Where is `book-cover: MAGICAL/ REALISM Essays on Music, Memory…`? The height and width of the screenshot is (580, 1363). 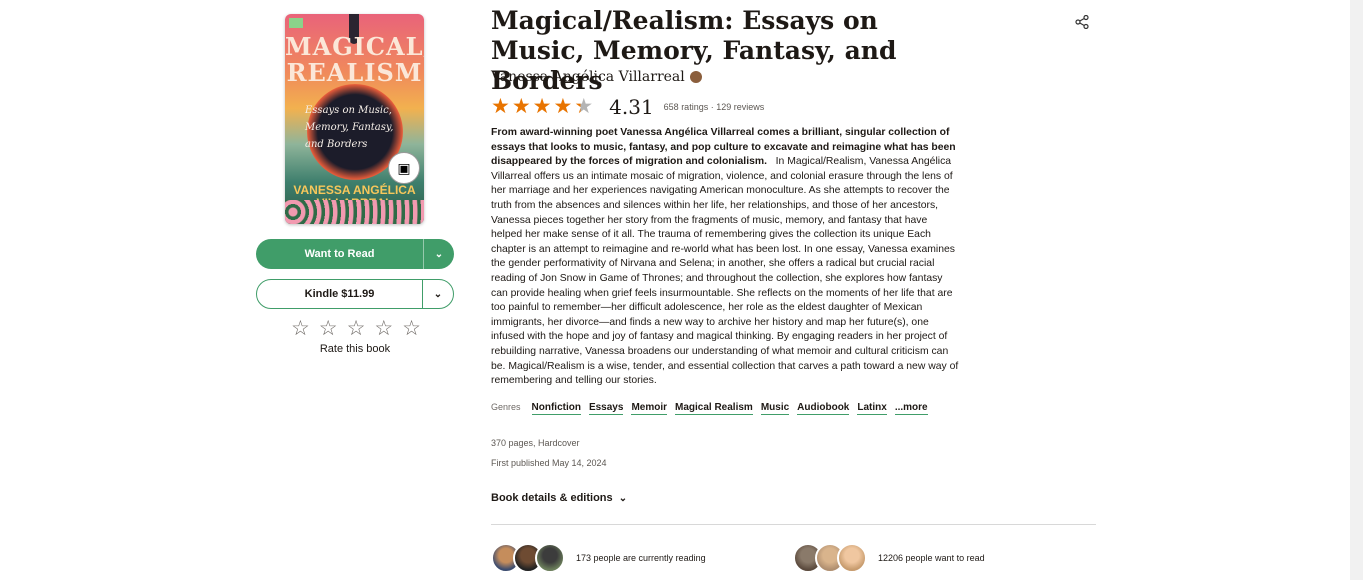 book-cover: MAGICAL/ REALISM Essays on Music, Memory… is located at coordinates (354, 119).